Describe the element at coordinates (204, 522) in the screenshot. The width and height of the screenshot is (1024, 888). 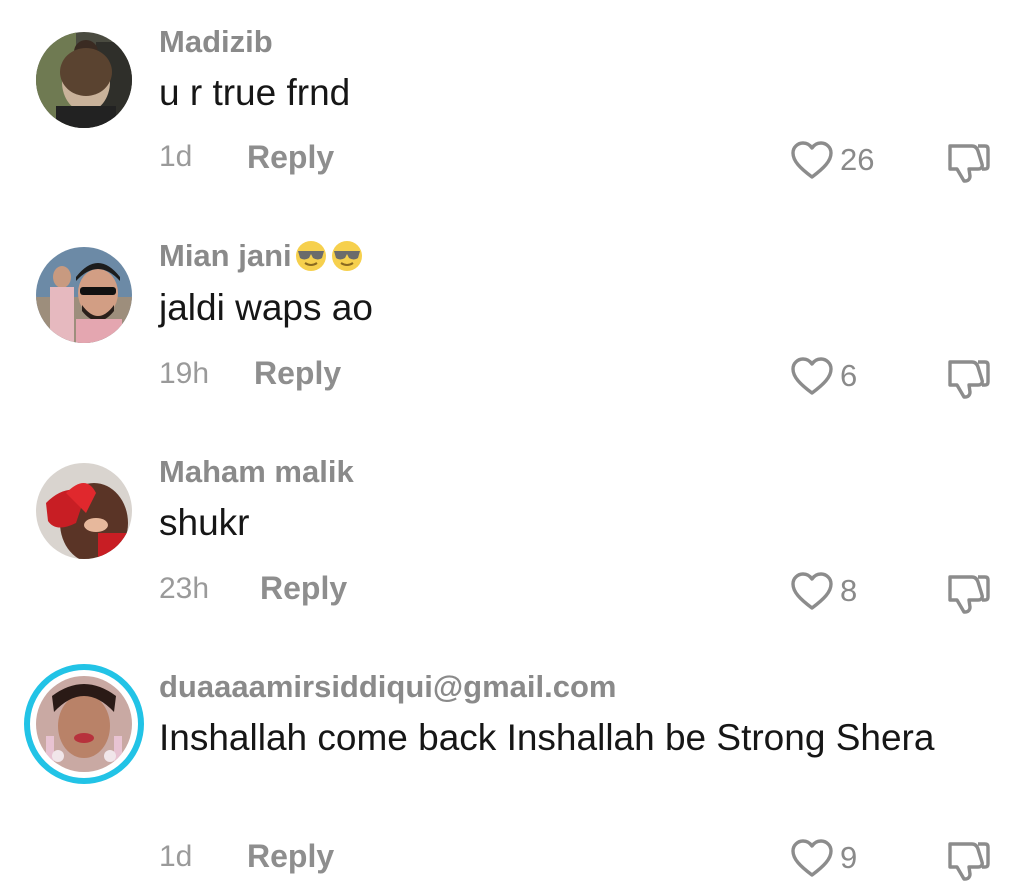
I see `comment-text: shukr` at that location.